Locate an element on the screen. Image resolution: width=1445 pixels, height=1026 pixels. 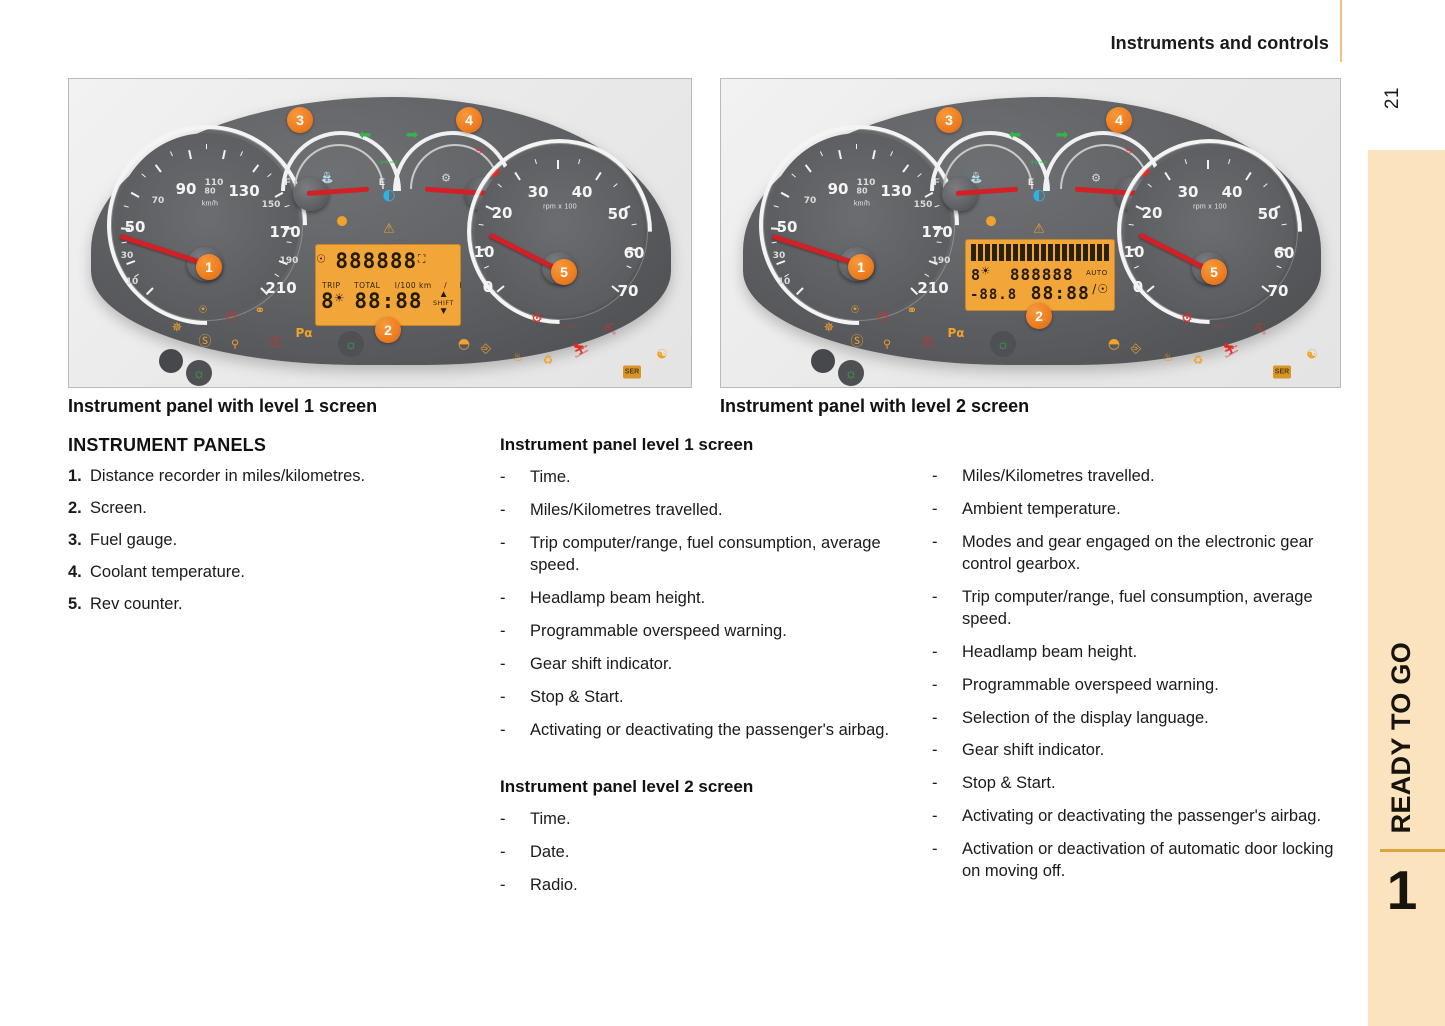
main-beam-icon: ◐ is located at coordinates (389, 194).